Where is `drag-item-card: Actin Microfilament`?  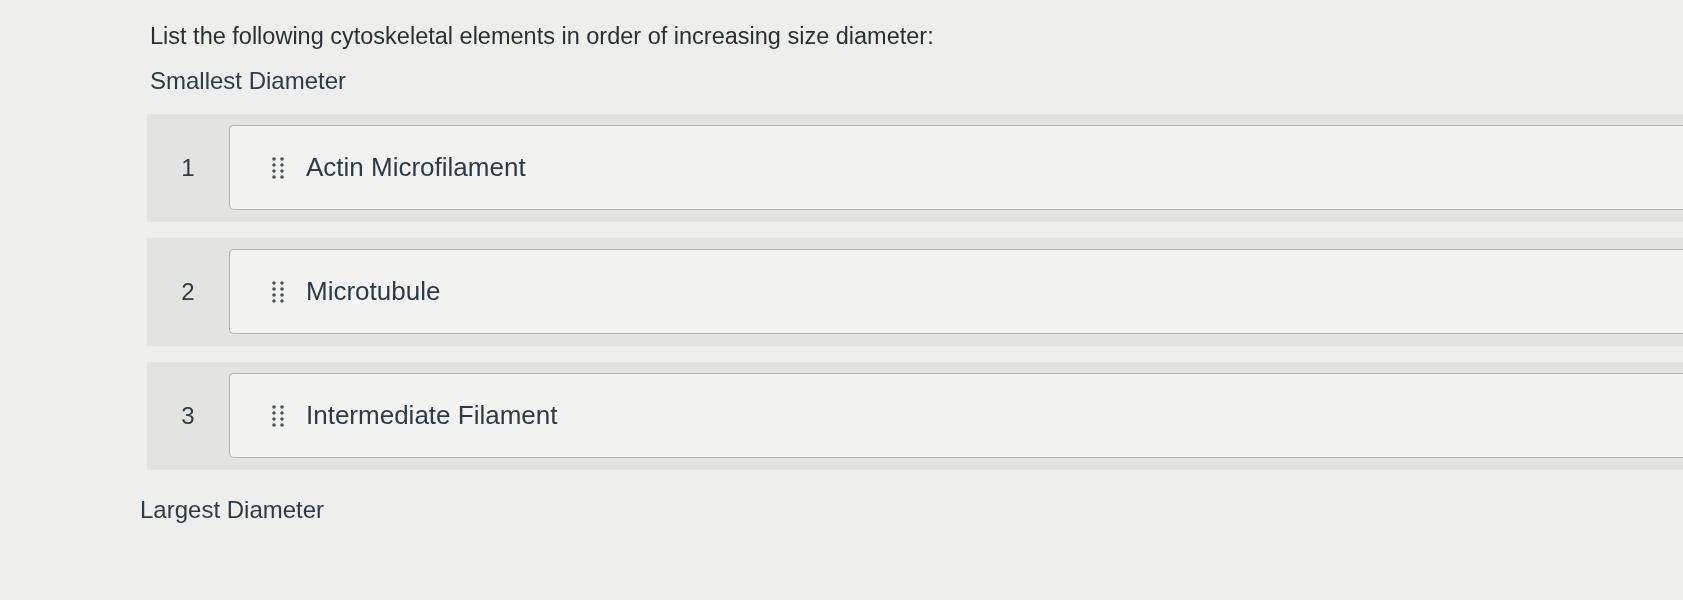
drag-item-card: Actin Microfilament is located at coordinates (956, 168).